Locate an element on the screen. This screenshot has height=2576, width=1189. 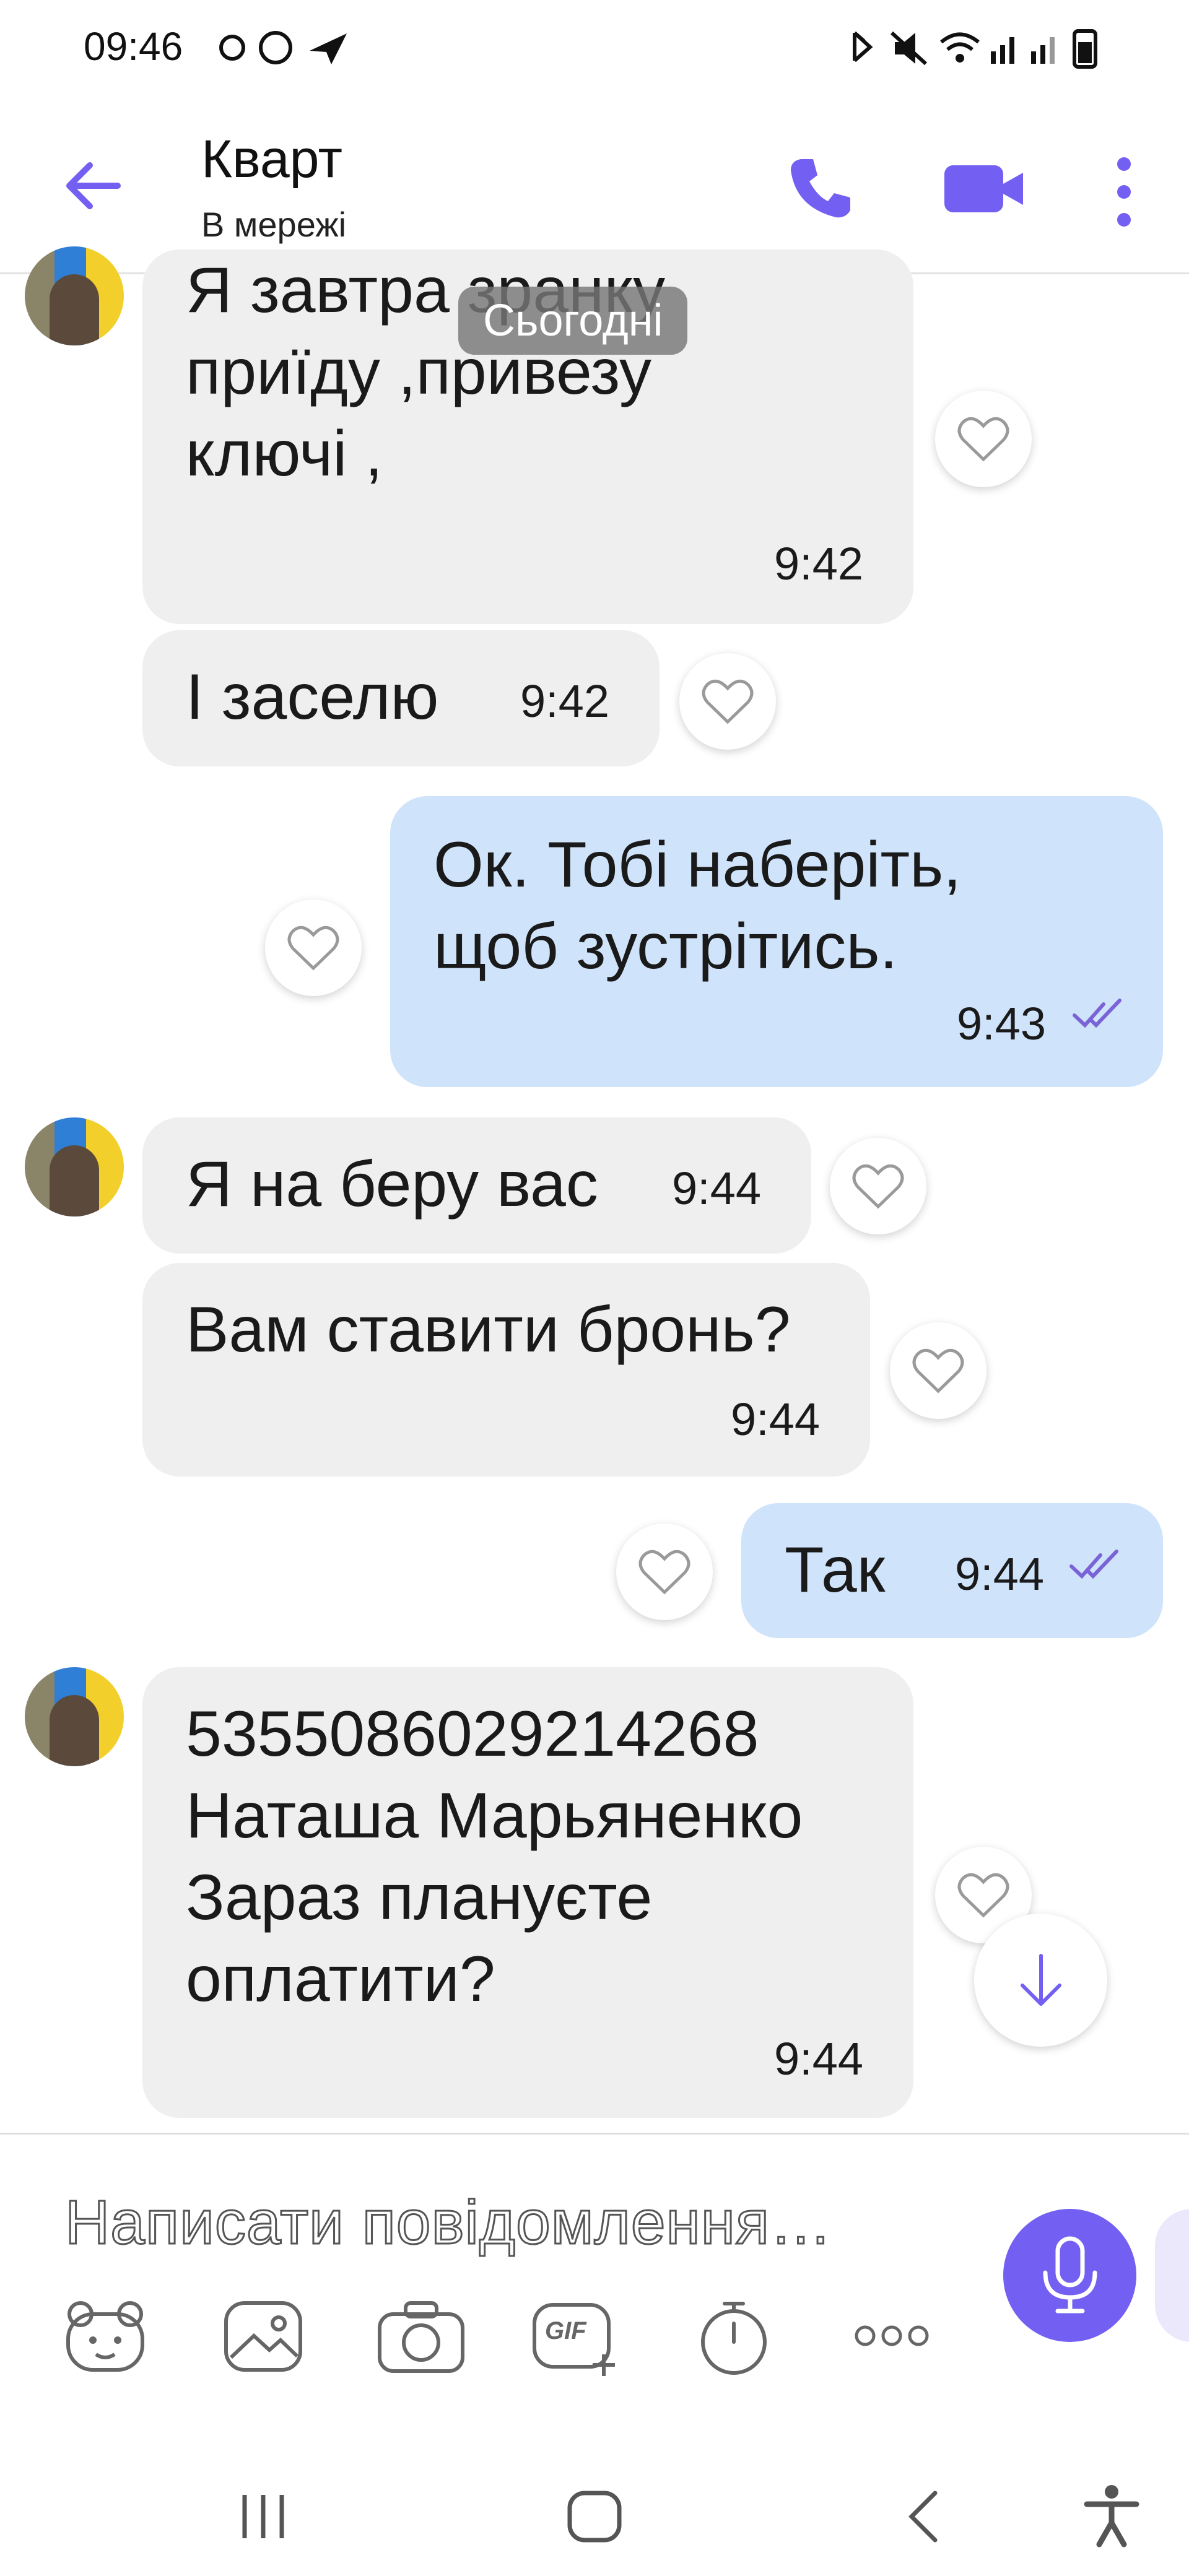
status-notification-icons is located at coordinates (283, 47).